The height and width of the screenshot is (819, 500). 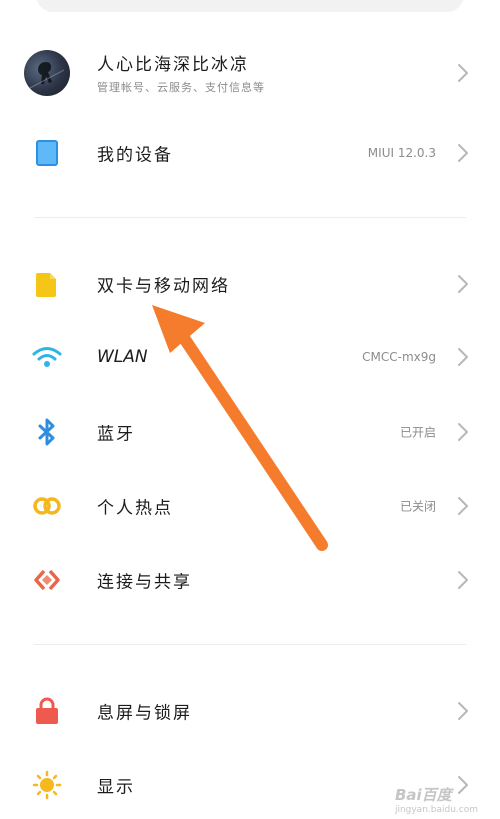 I want to click on connection-sharing-row: 连接与共享, so click(x=250, y=580).